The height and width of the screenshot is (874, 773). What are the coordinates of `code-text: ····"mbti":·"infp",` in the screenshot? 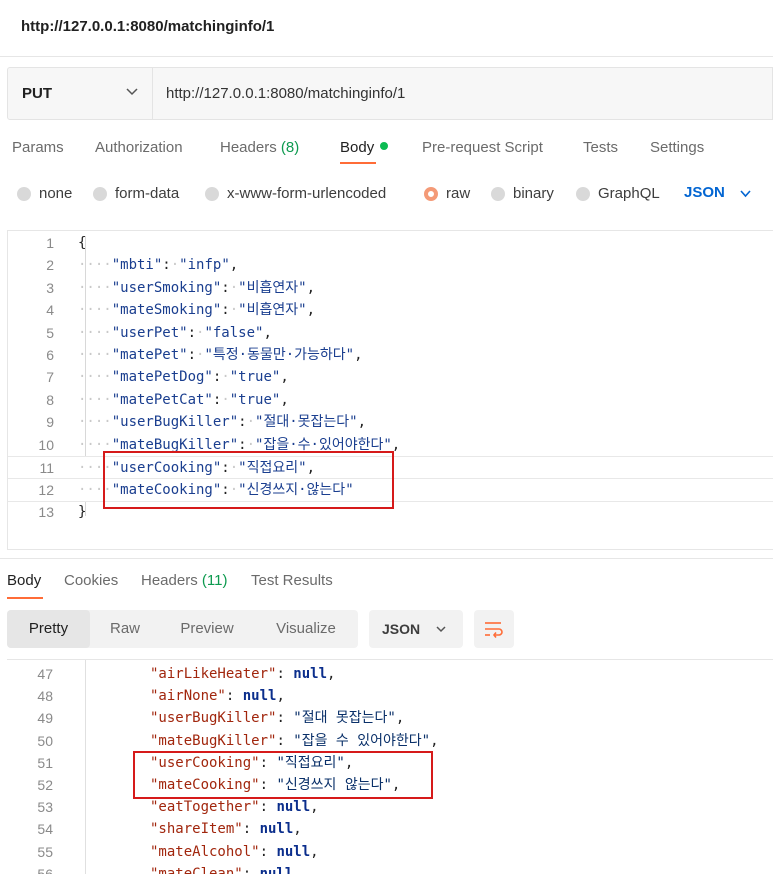 It's located at (158, 265).